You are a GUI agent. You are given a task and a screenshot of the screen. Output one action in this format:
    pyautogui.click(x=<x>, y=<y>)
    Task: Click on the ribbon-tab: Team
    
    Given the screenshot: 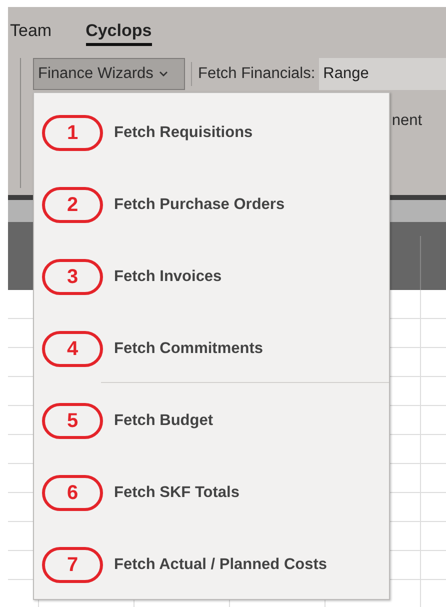 What is the action you would take?
    pyautogui.click(x=31, y=33)
    